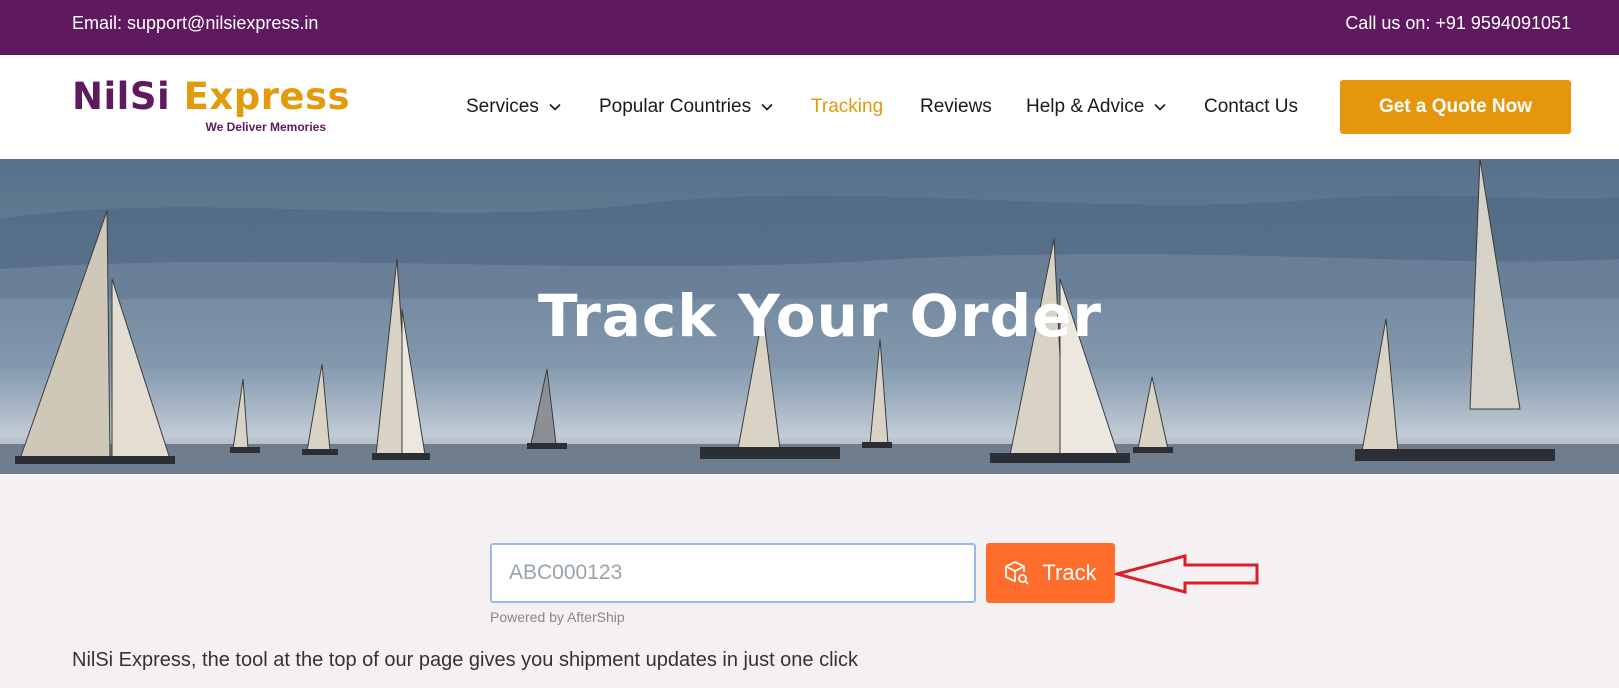 The height and width of the screenshot is (688, 1619). I want to click on track-button-label: Track, so click(1069, 572).